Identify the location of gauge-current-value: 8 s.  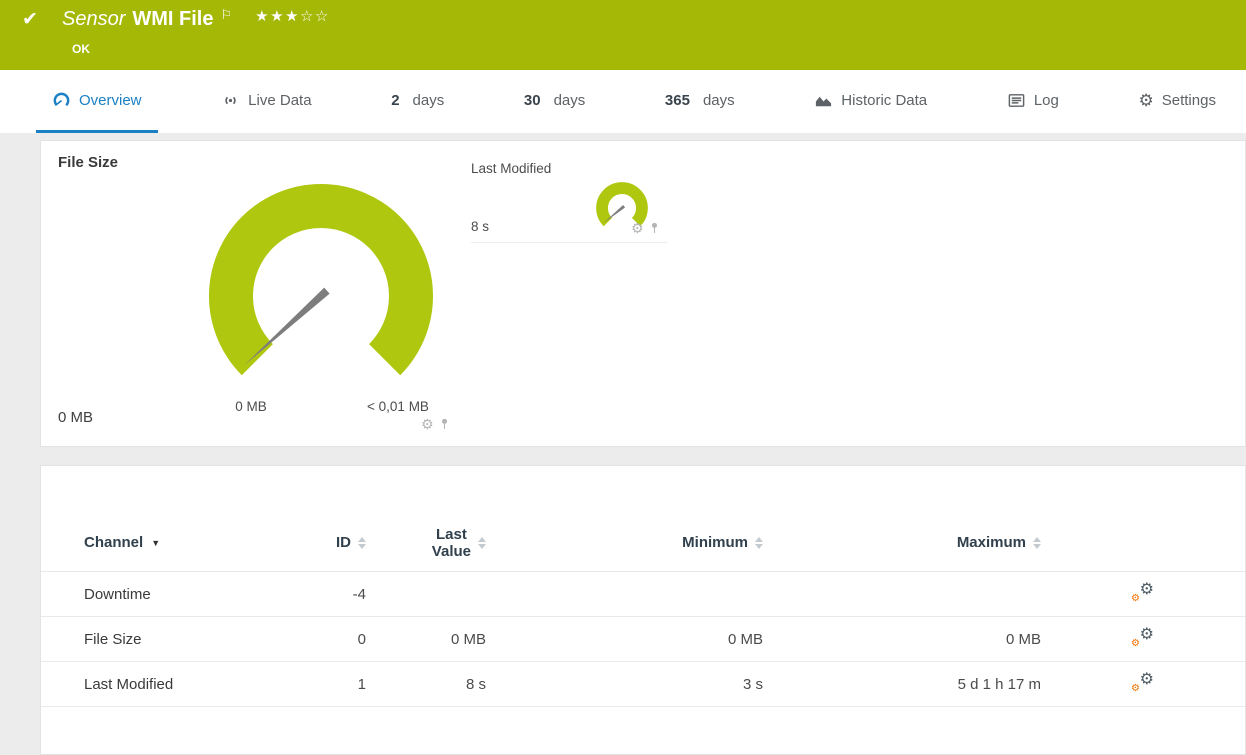
(480, 226).